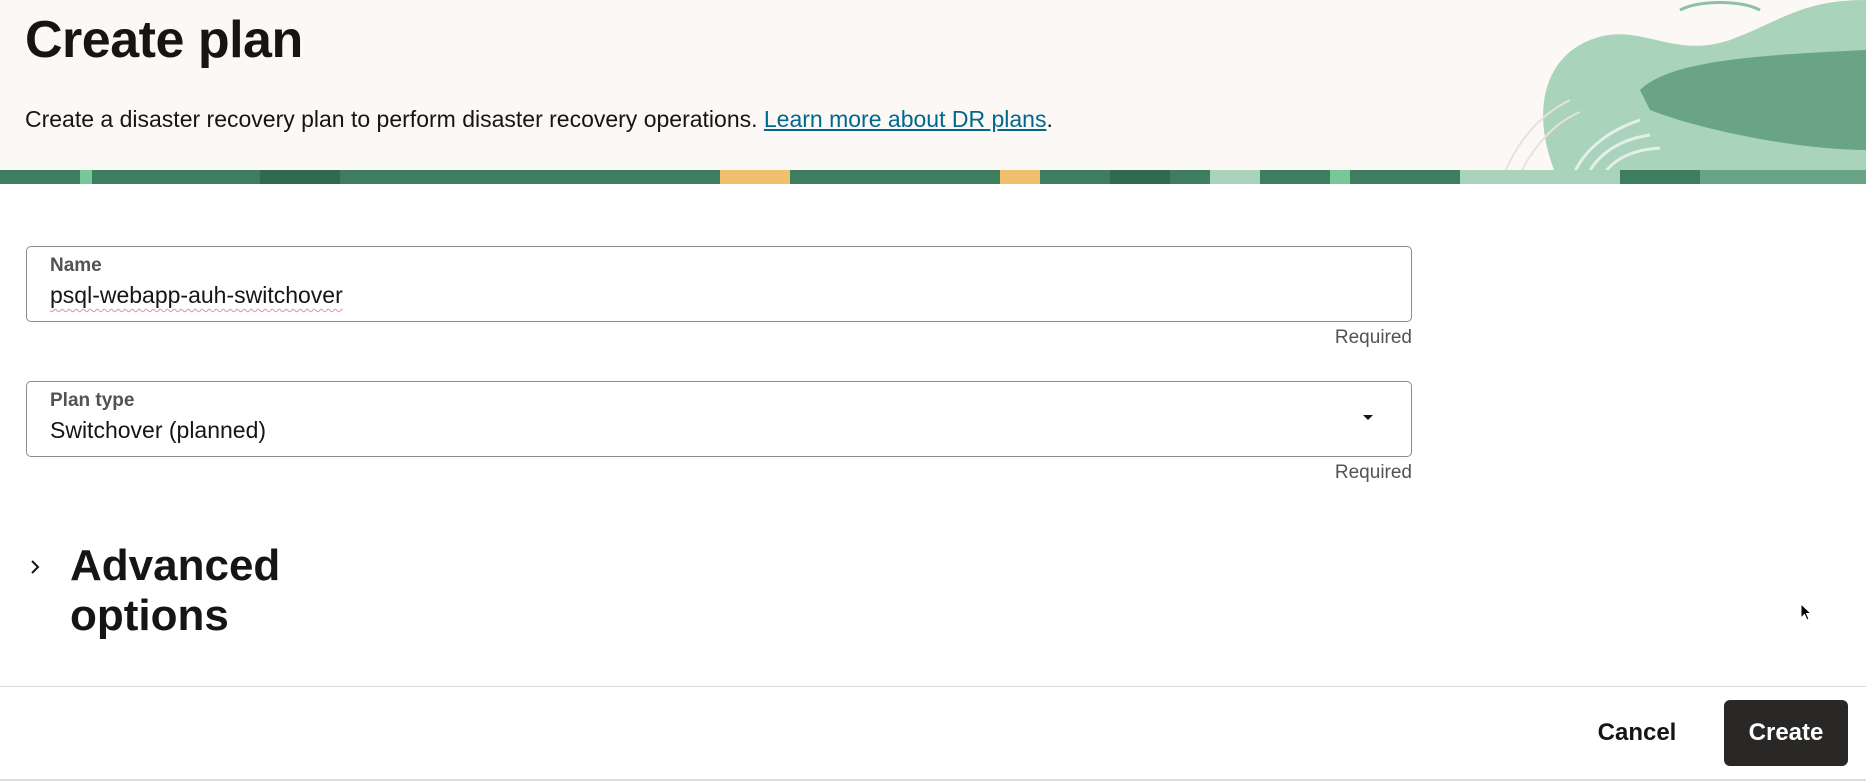  What do you see at coordinates (905, 119) in the screenshot?
I see `learn-more-link: Learn more about DR plans` at bounding box center [905, 119].